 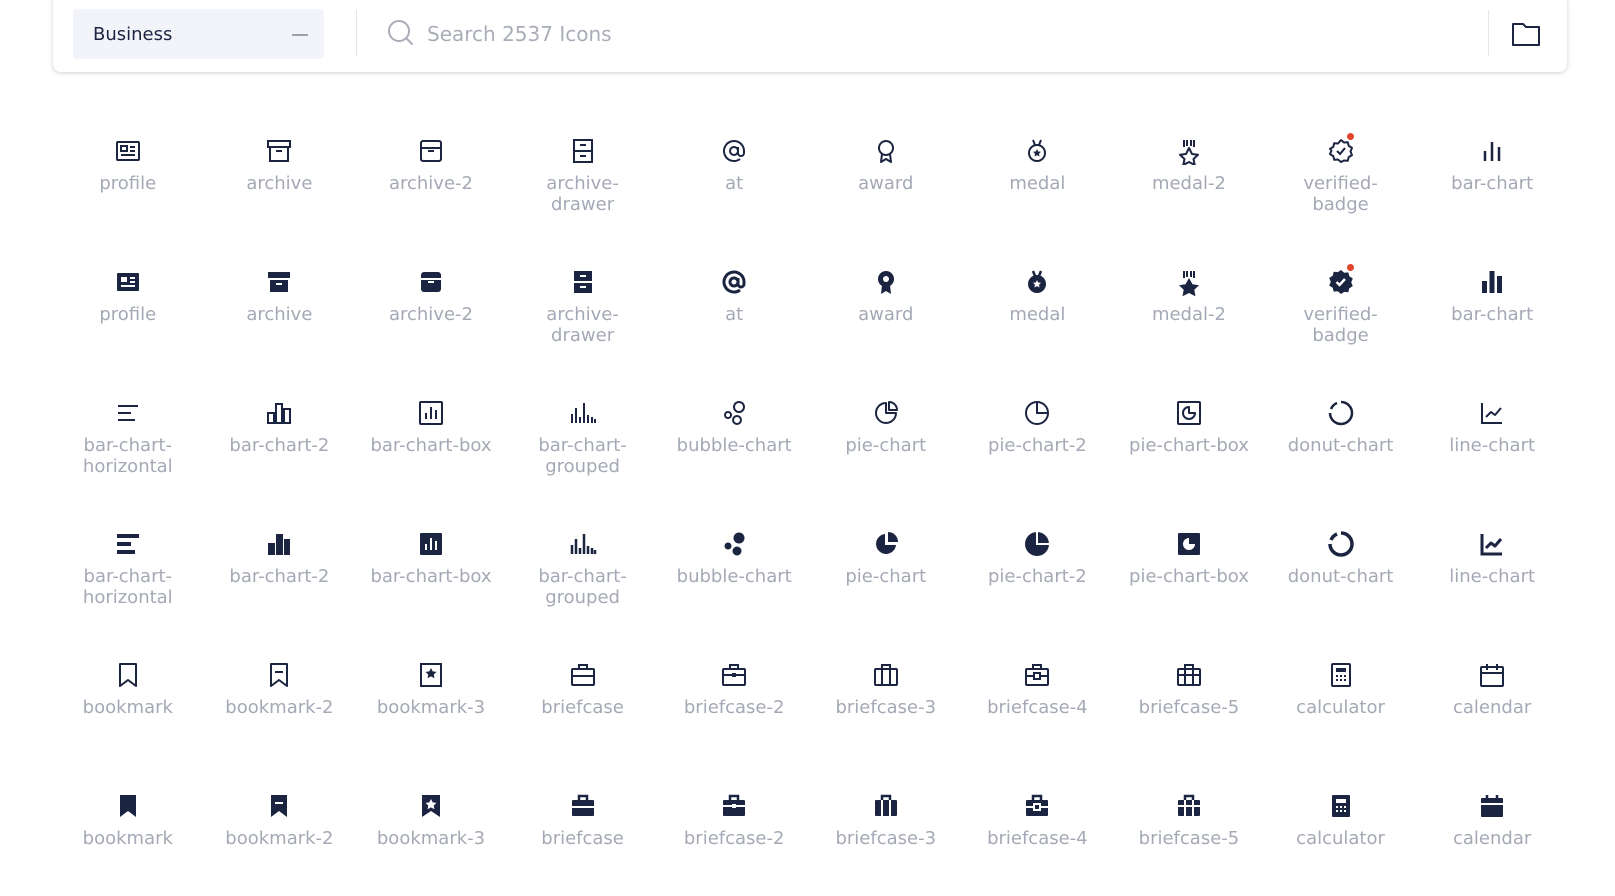 I want to click on icon-tile-briefcase-3-filled: briefcase-3, so click(x=886, y=830).